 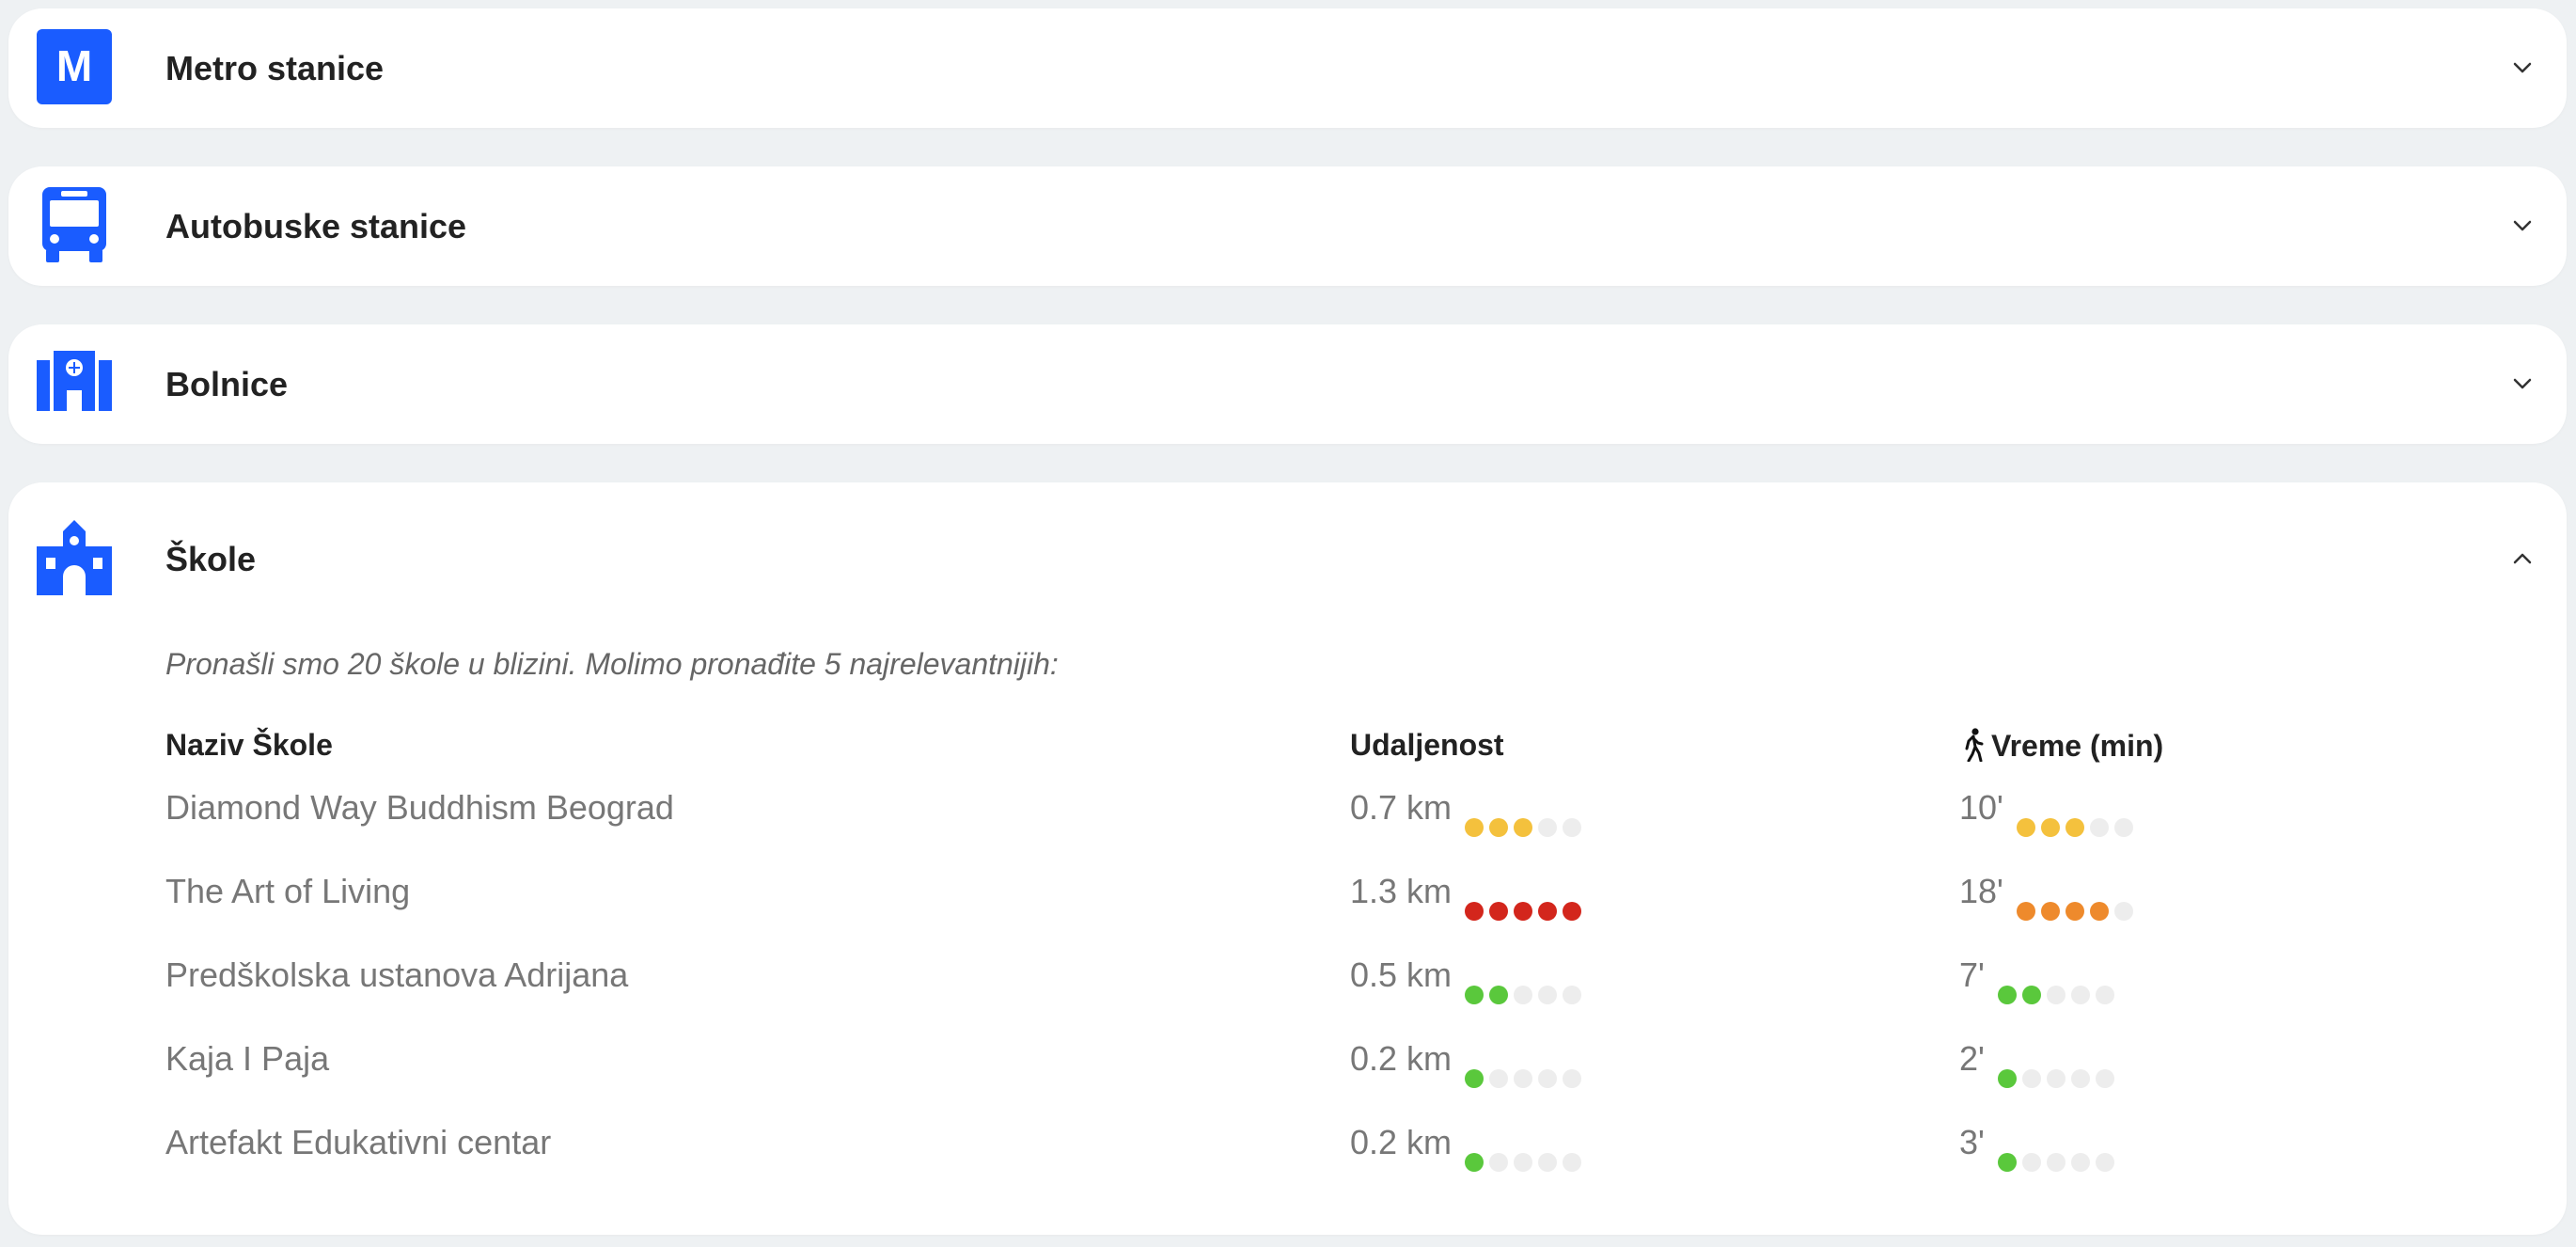 I want to click on distance-cell: 0.2 km, so click(x=1469, y=1060).